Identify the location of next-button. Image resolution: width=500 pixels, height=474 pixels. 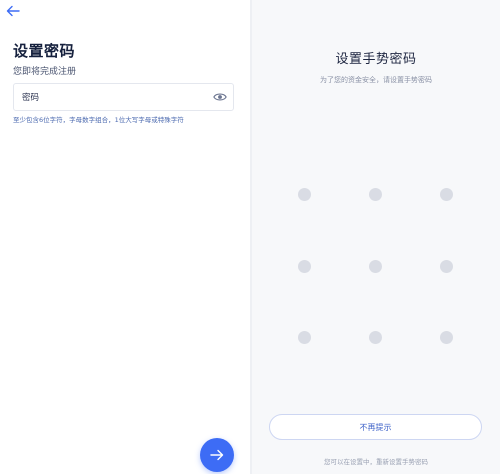
(217, 455).